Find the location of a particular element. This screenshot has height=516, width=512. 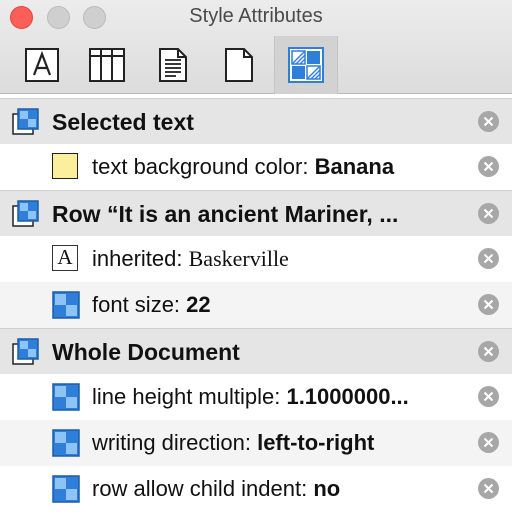

attribute-name: font size: is located at coordinates (139, 304).